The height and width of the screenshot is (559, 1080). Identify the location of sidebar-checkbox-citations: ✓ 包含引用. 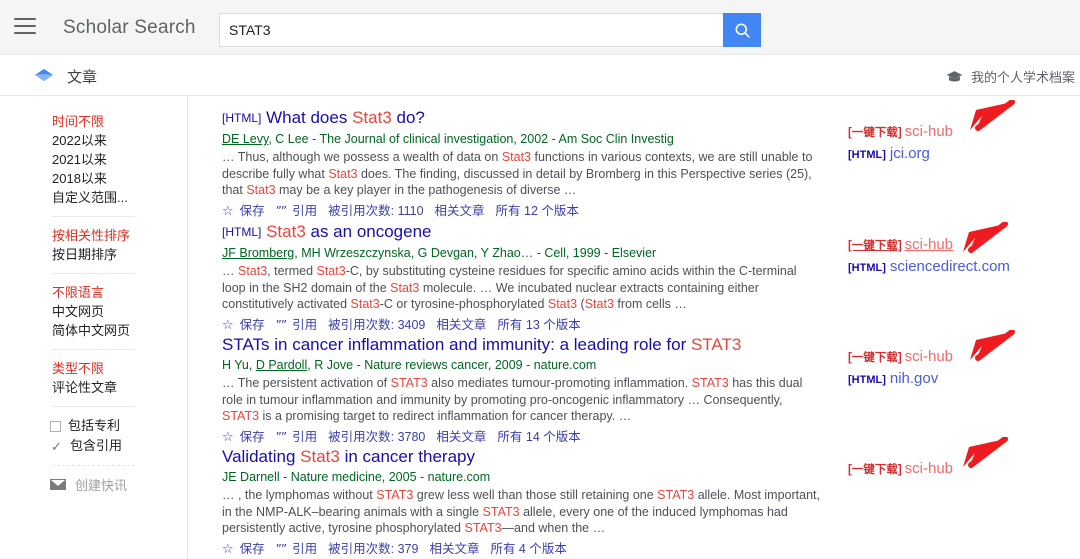
(118, 446).